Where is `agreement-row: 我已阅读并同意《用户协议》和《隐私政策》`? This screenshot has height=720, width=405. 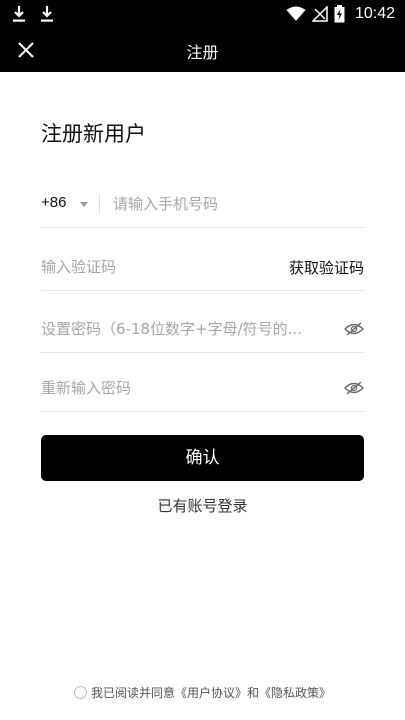 agreement-row: 我已阅读并同意《用户协议》和《隐私政策》 is located at coordinates (202, 692).